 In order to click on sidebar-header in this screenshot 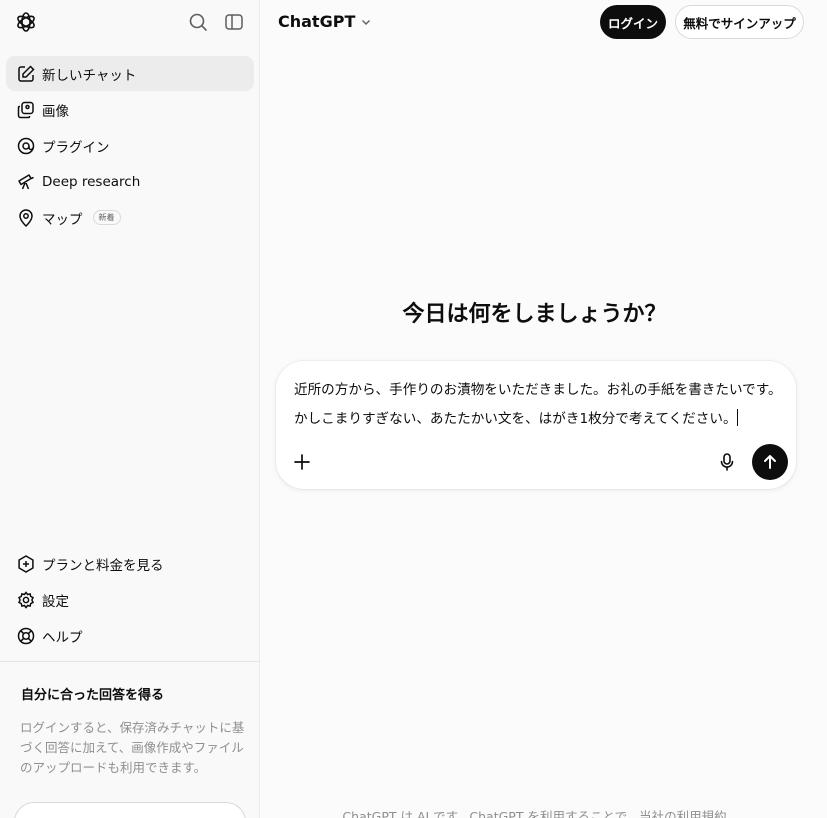, I will do `click(130, 23)`.